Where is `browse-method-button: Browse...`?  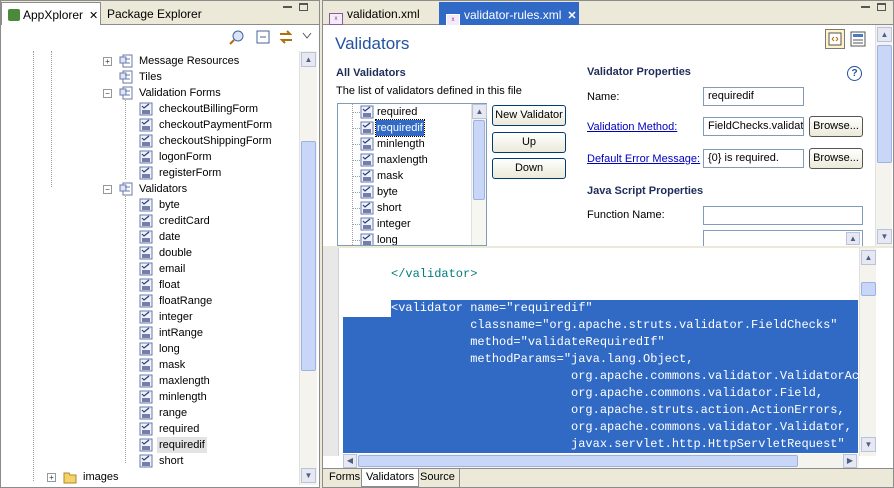 browse-method-button: Browse... is located at coordinates (836, 126).